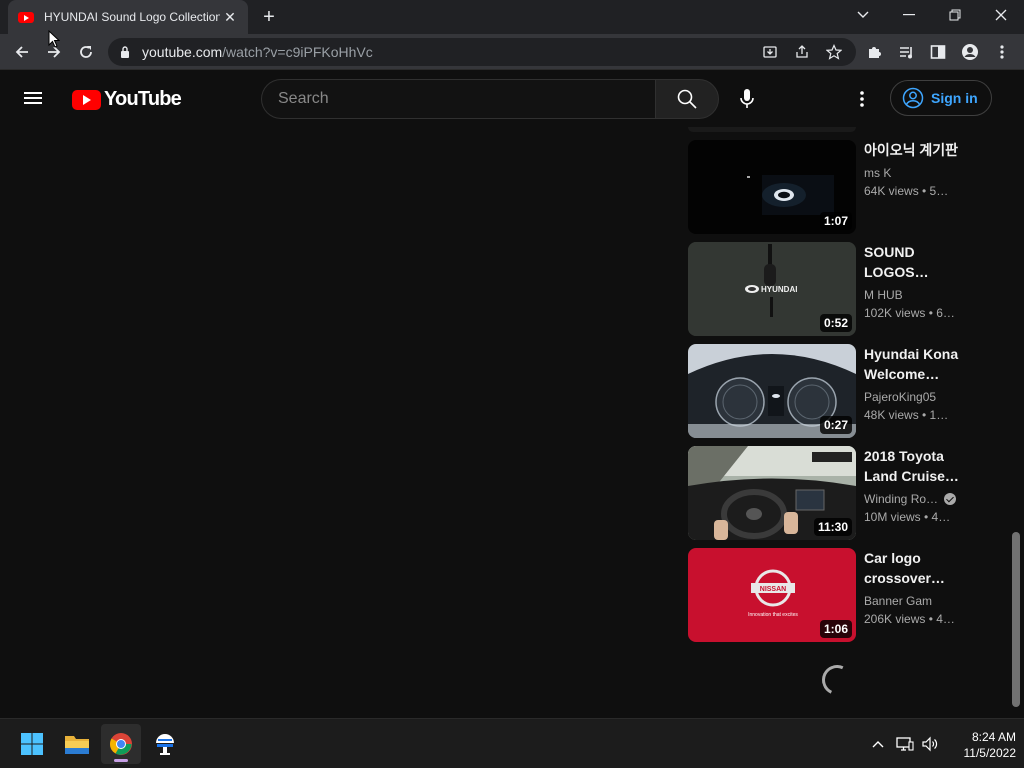 The width and height of the screenshot is (1024, 768). I want to click on video-duration: 0:52, so click(835, 323).